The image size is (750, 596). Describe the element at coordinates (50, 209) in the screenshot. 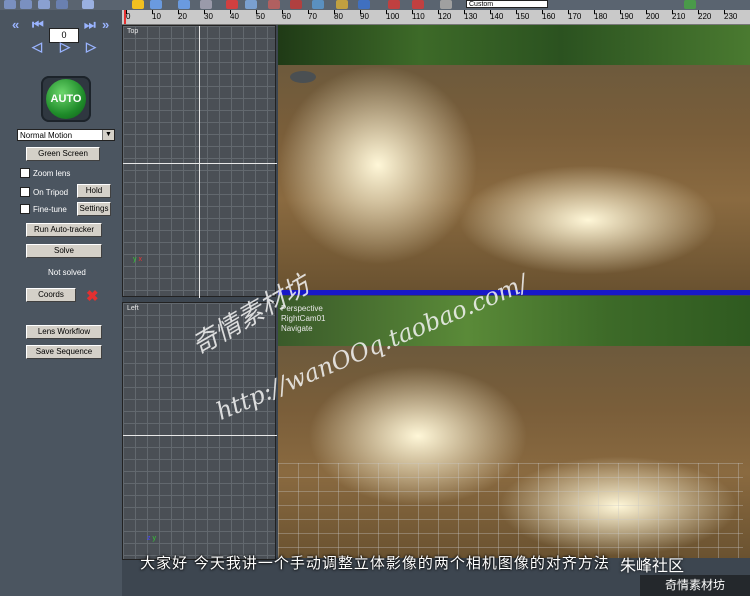

I see `fine-tune-label: Fine-tune` at that location.